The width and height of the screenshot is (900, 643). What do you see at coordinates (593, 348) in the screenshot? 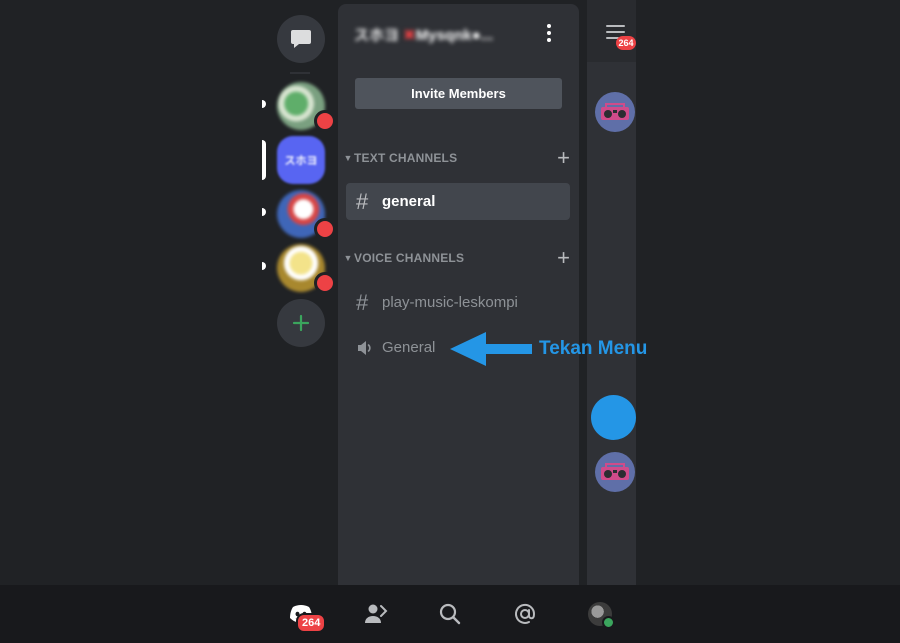
I see `annotation-text: Tekan Menu` at bounding box center [593, 348].